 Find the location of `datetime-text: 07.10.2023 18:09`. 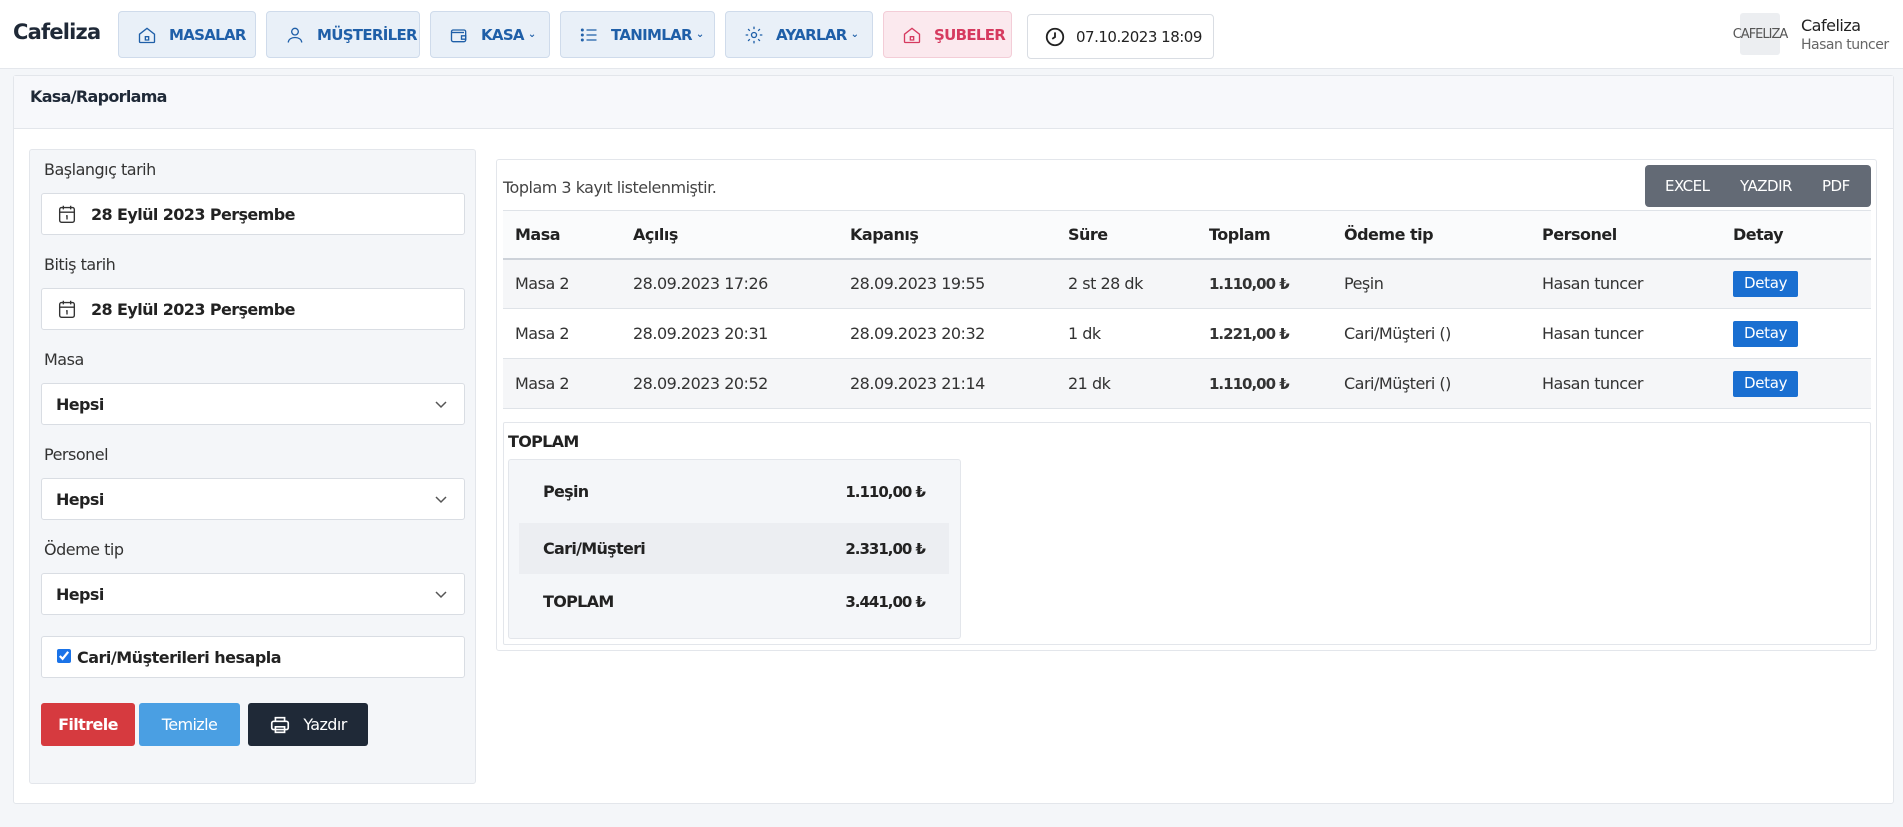

datetime-text: 07.10.2023 18:09 is located at coordinates (1139, 36).